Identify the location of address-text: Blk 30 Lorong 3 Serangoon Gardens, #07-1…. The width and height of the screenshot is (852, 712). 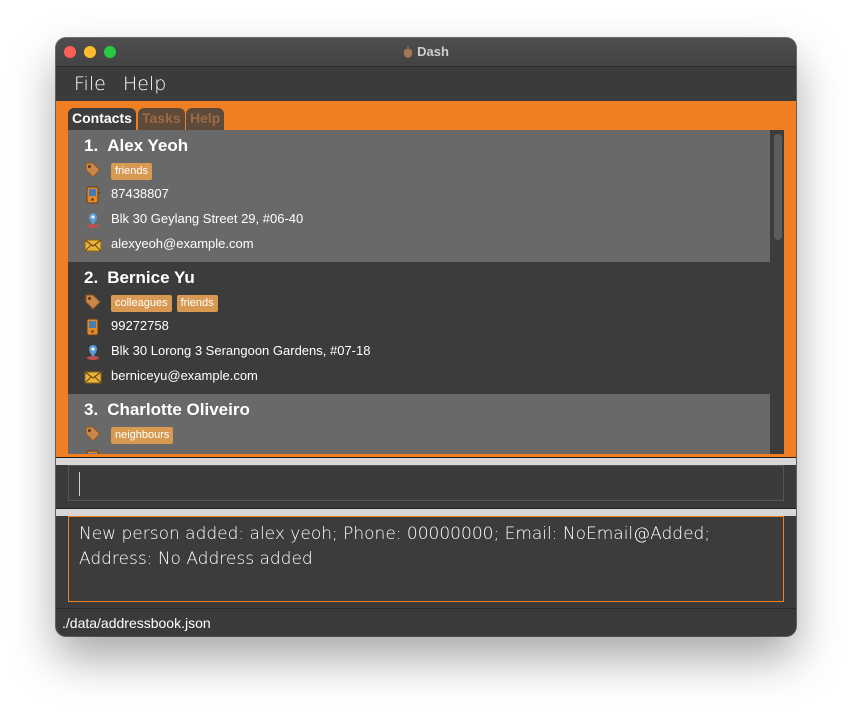
(241, 350).